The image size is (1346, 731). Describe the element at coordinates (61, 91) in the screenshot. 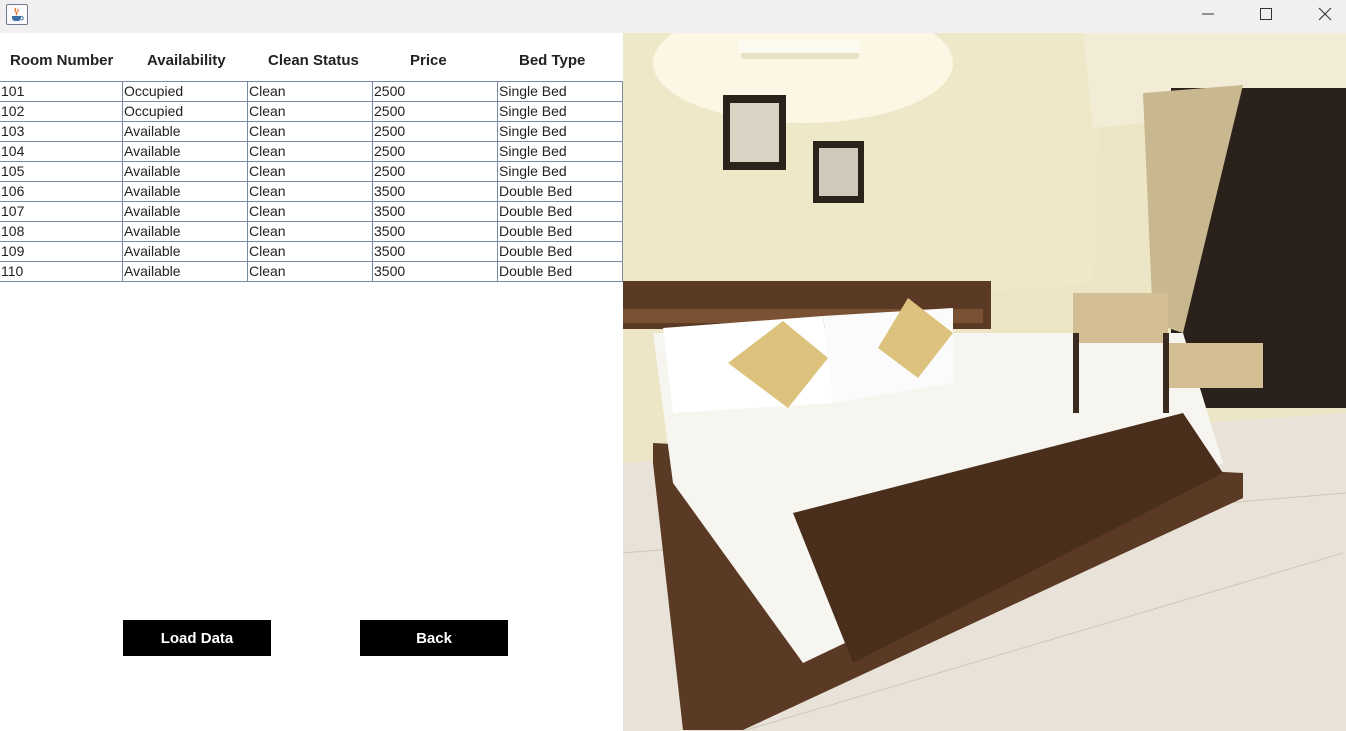

I see `room-number-cell: 101` at that location.